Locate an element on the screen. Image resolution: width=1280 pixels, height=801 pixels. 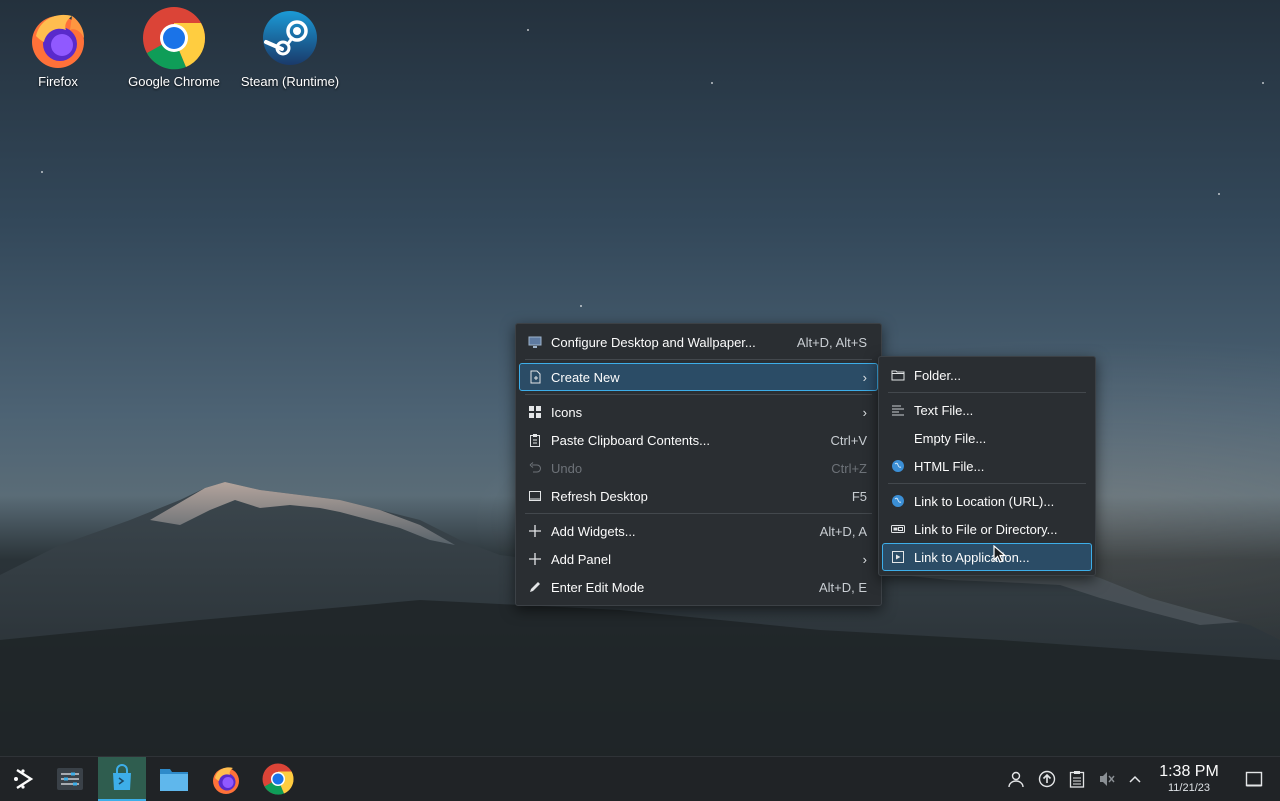
application-launcher-button is located at coordinates (24, 779).